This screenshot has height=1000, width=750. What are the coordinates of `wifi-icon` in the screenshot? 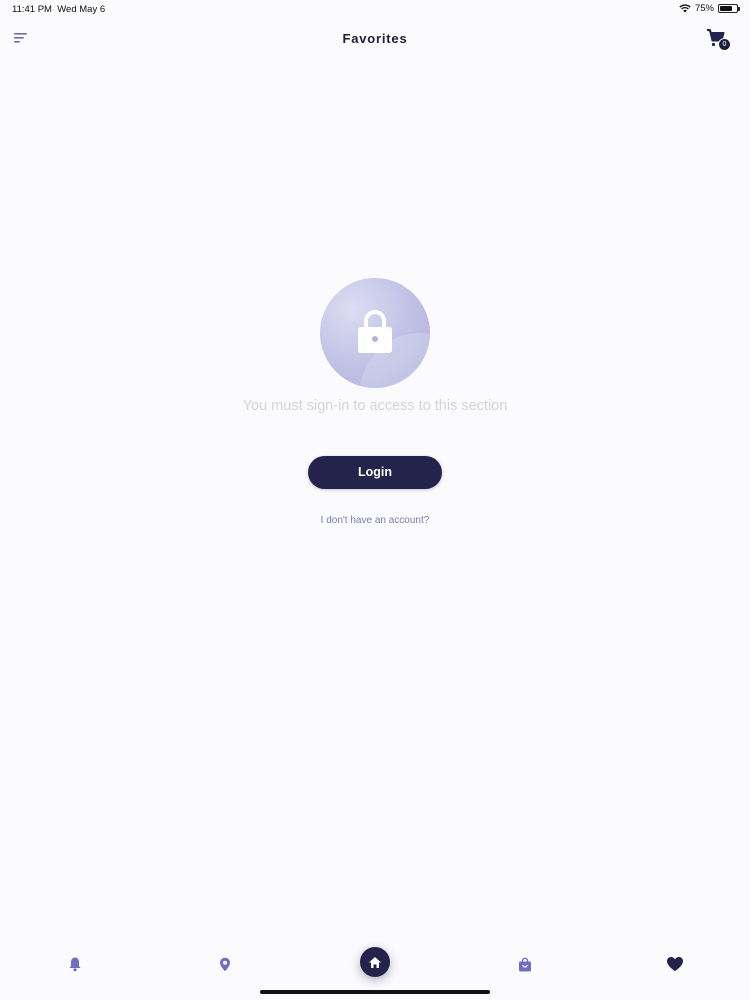 It's located at (685, 8).